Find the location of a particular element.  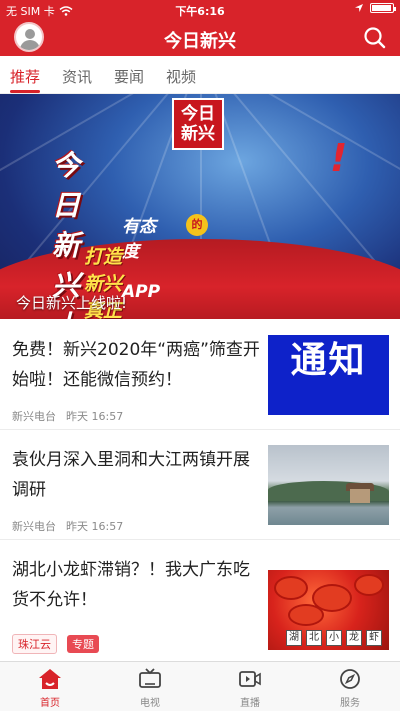

news-thumbnail: 通知 is located at coordinates (328, 375).